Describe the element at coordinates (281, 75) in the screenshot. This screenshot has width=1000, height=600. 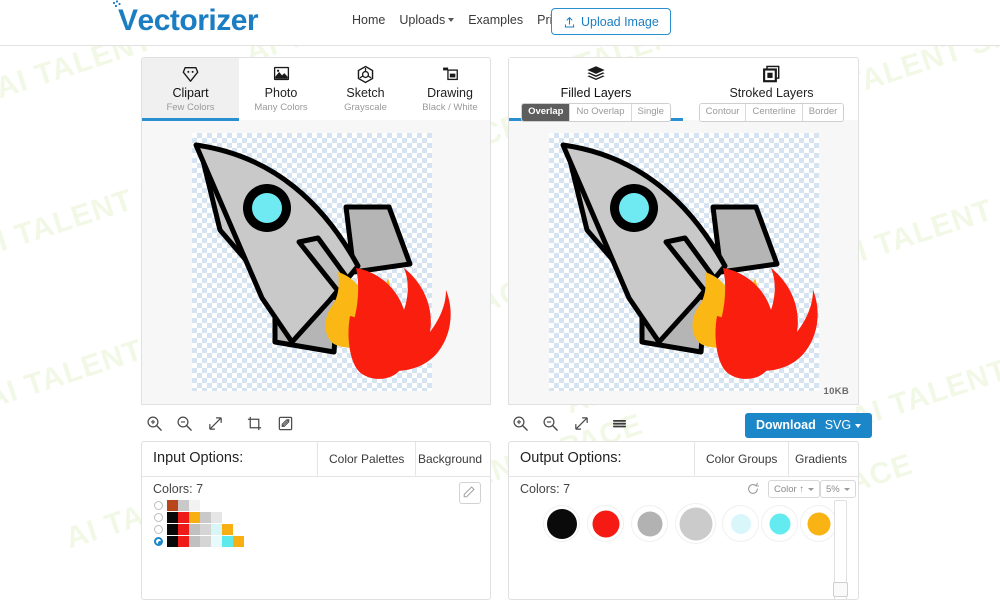
I see `picture-image-icon` at that location.